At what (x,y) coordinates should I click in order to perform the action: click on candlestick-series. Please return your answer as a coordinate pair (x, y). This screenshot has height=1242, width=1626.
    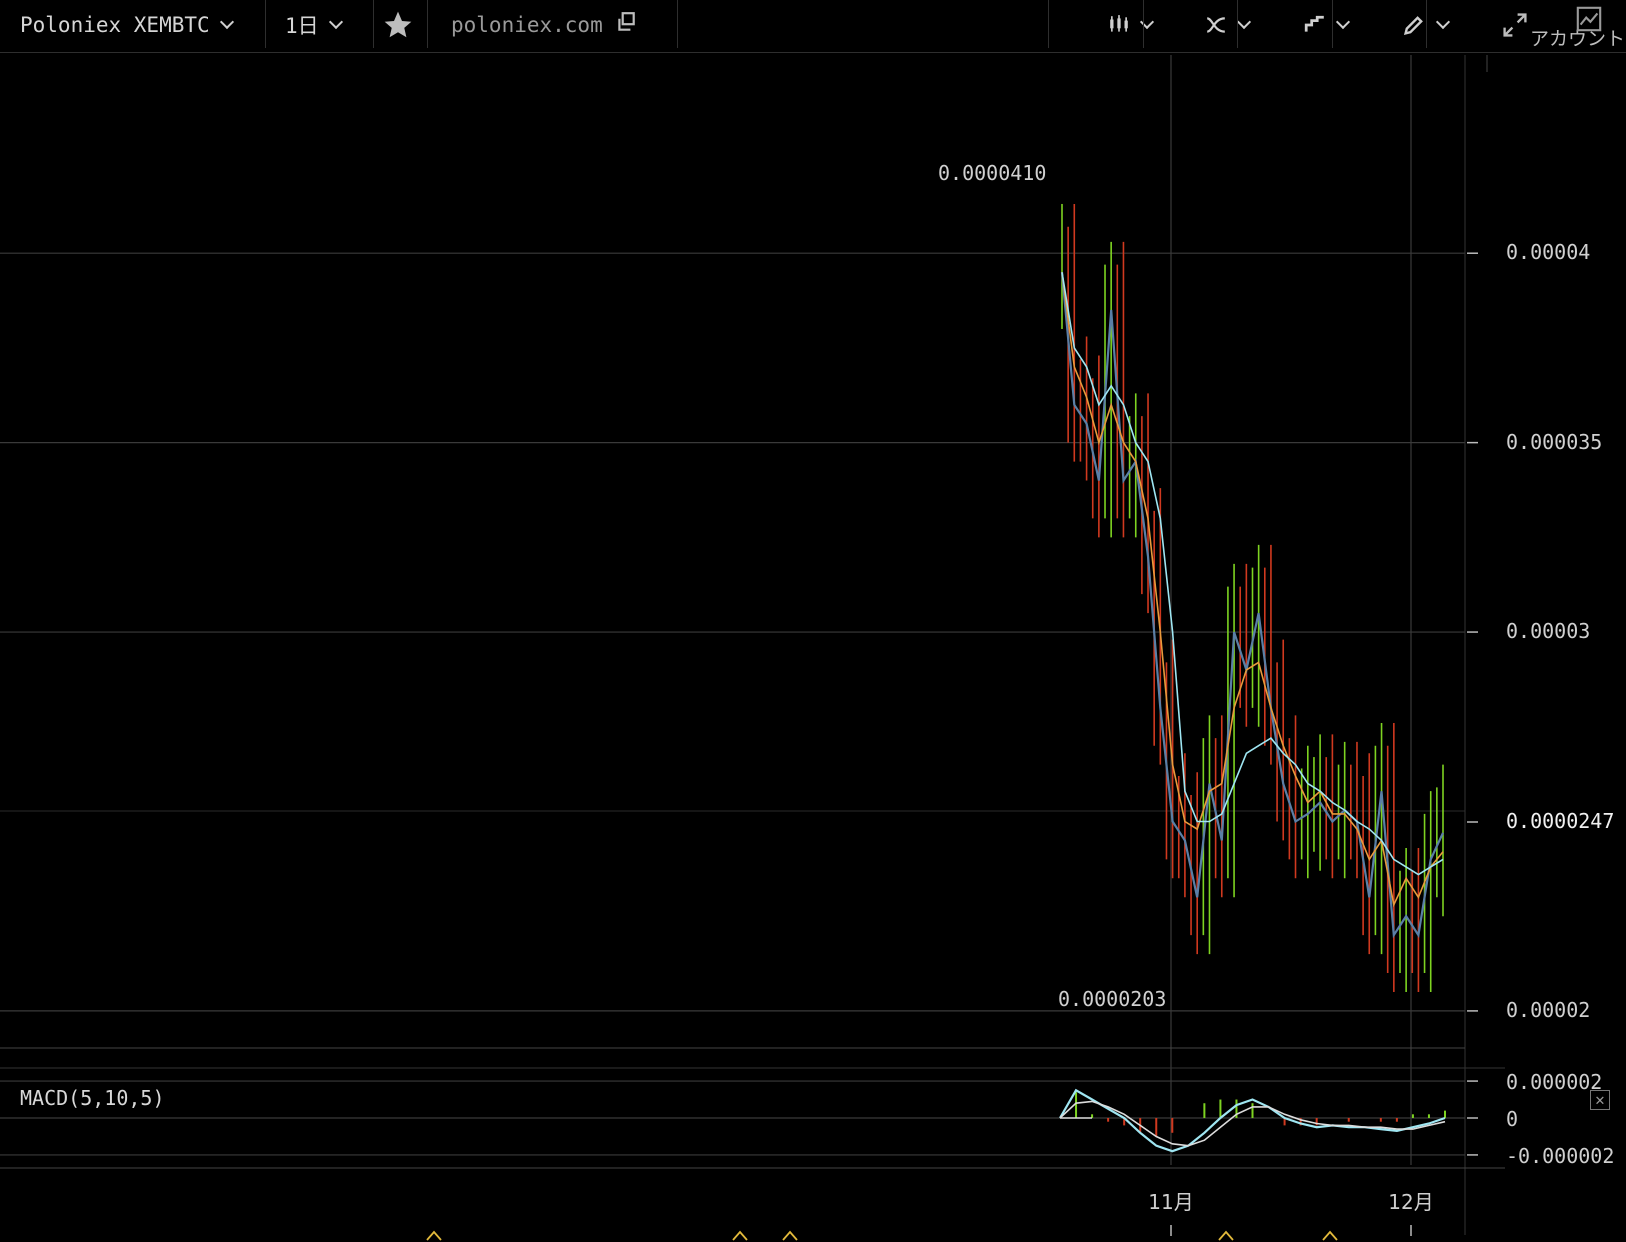
    Looking at the image, I should click on (1252, 597).